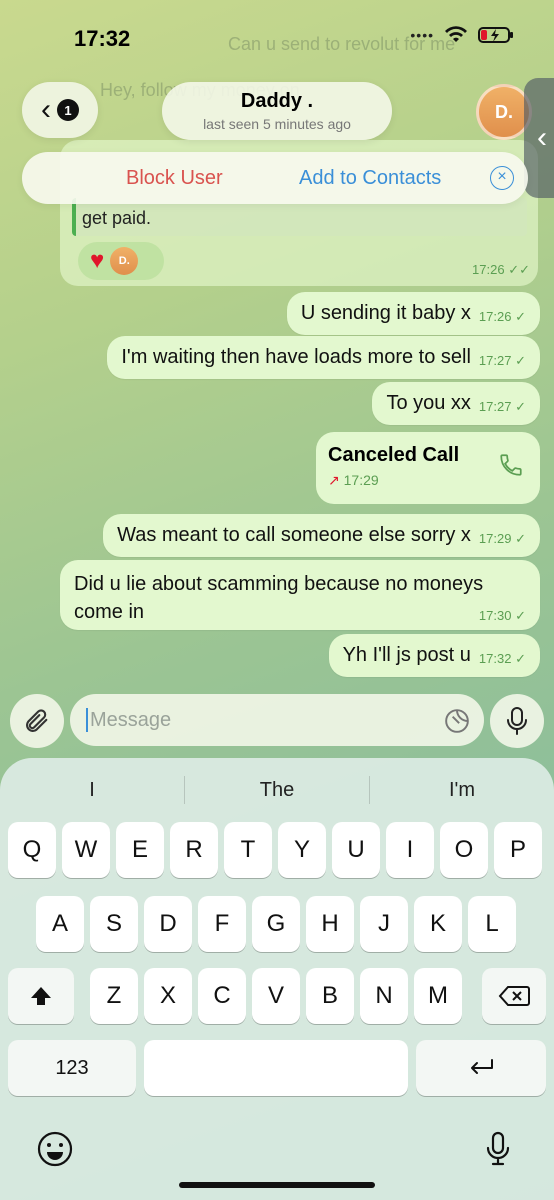 The height and width of the screenshot is (1200, 554). I want to click on backspace-icon, so click(514, 996).